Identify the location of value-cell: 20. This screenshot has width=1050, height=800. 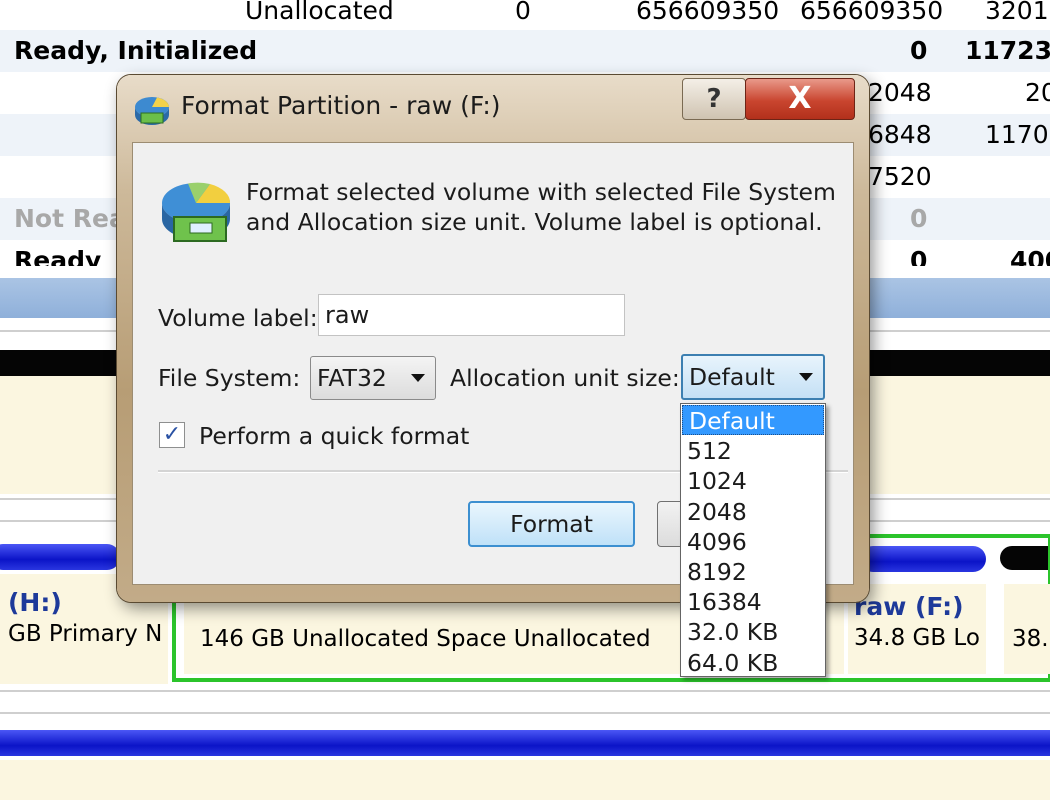
(1037, 92).